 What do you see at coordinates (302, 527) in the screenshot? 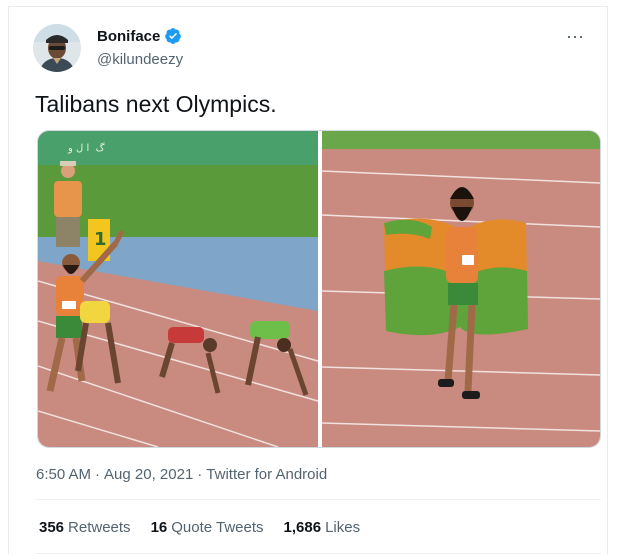
I see `likes-count: 1,686` at bounding box center [302, 527].